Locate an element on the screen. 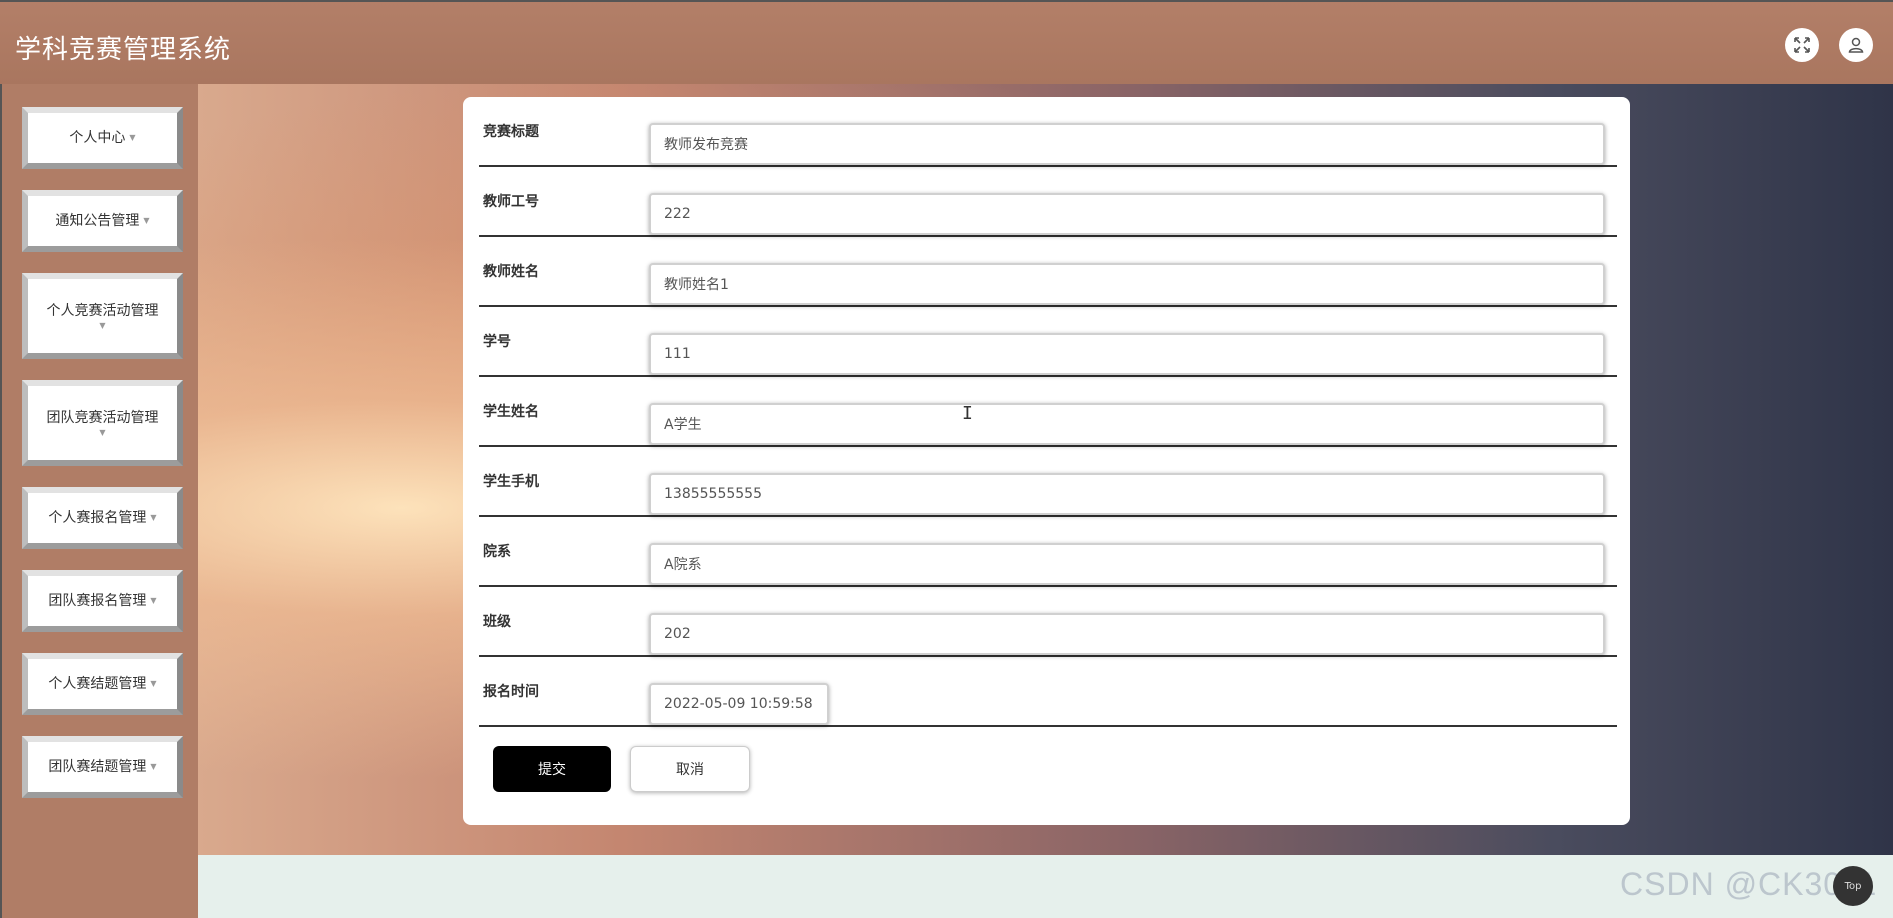 This screenshot has height=918, width=1893. form-row-title: 竞赛标题 is located at coordinates (1048, 132).